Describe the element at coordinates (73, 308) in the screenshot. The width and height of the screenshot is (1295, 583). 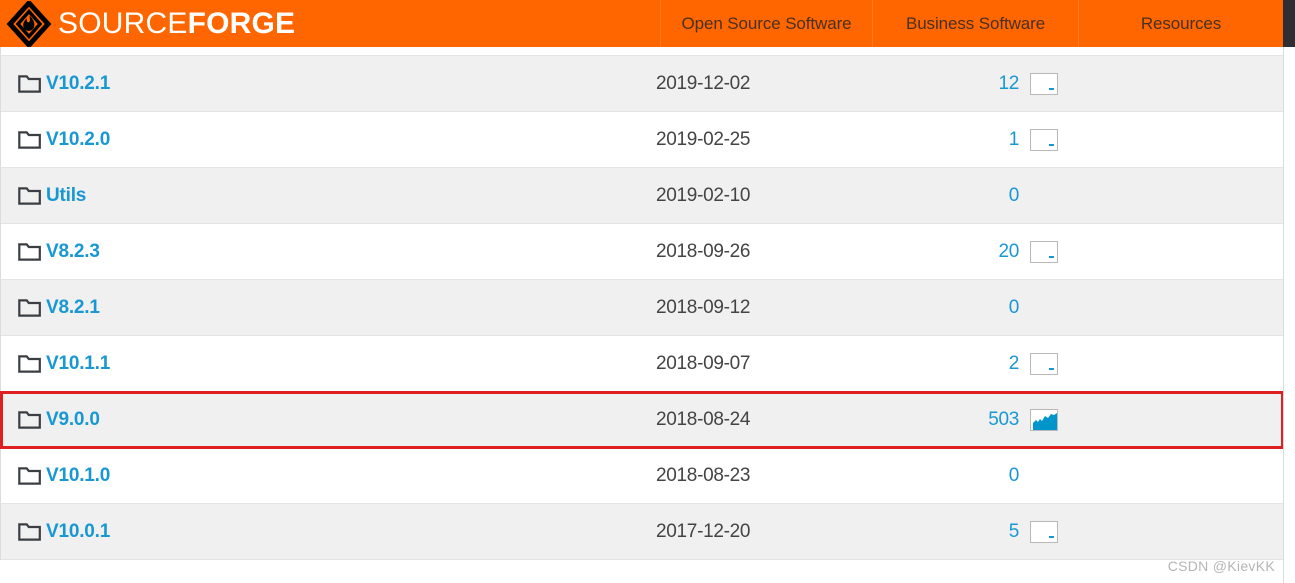
I see `folder-link: V8.2.1` at that location.